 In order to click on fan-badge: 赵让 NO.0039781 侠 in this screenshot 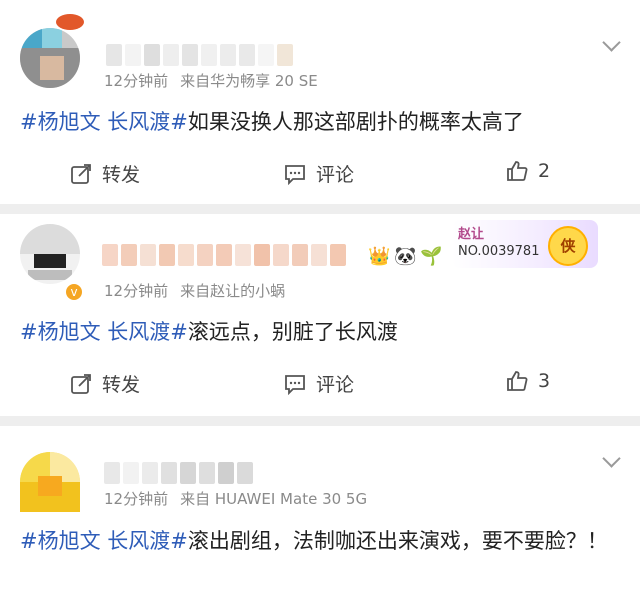, I will do `click(525, 244)`.